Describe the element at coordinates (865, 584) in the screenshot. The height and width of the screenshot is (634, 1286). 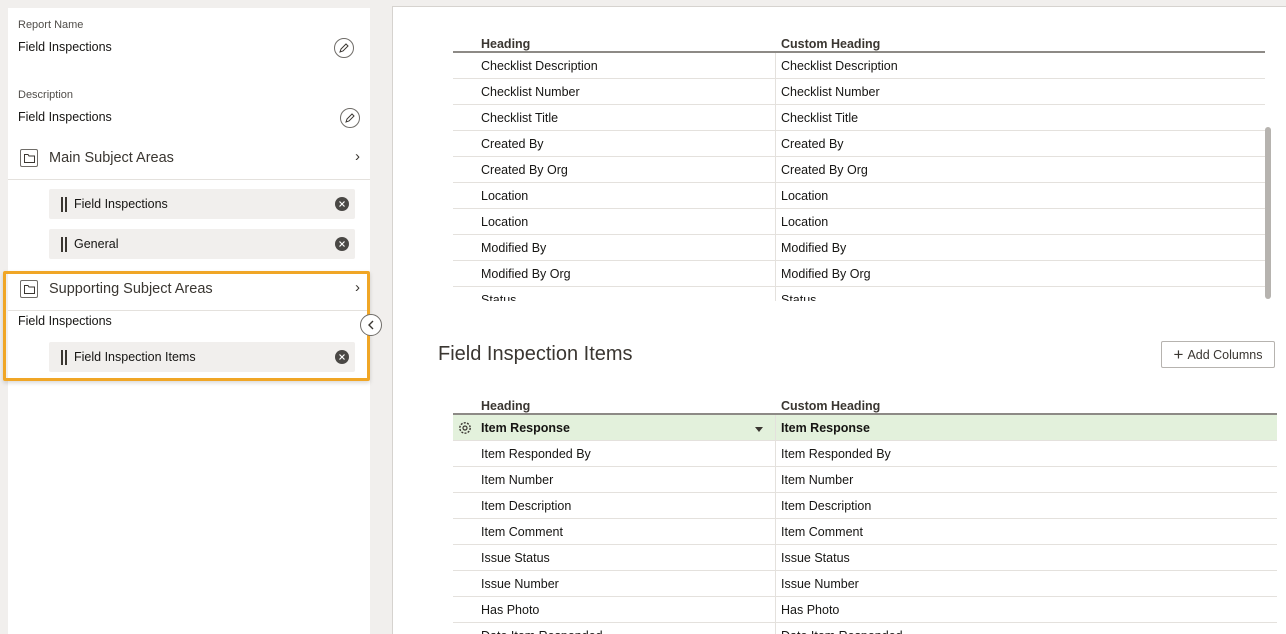
I see `table-row: Issue Number Issue Number` at that location.